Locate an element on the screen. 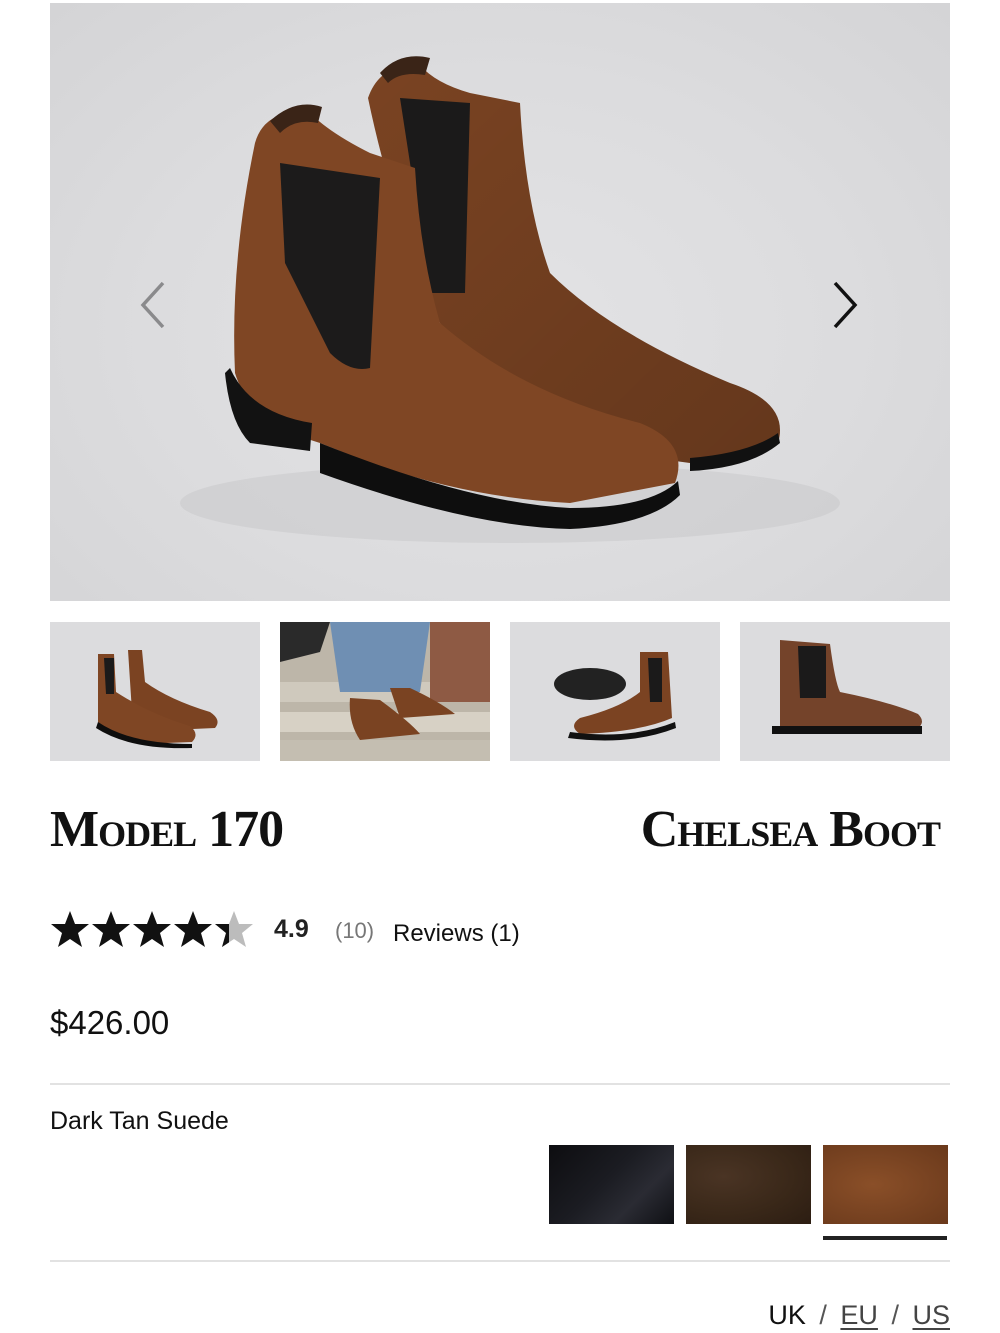  color-swatch-black is located at coordinates (611, 1184).